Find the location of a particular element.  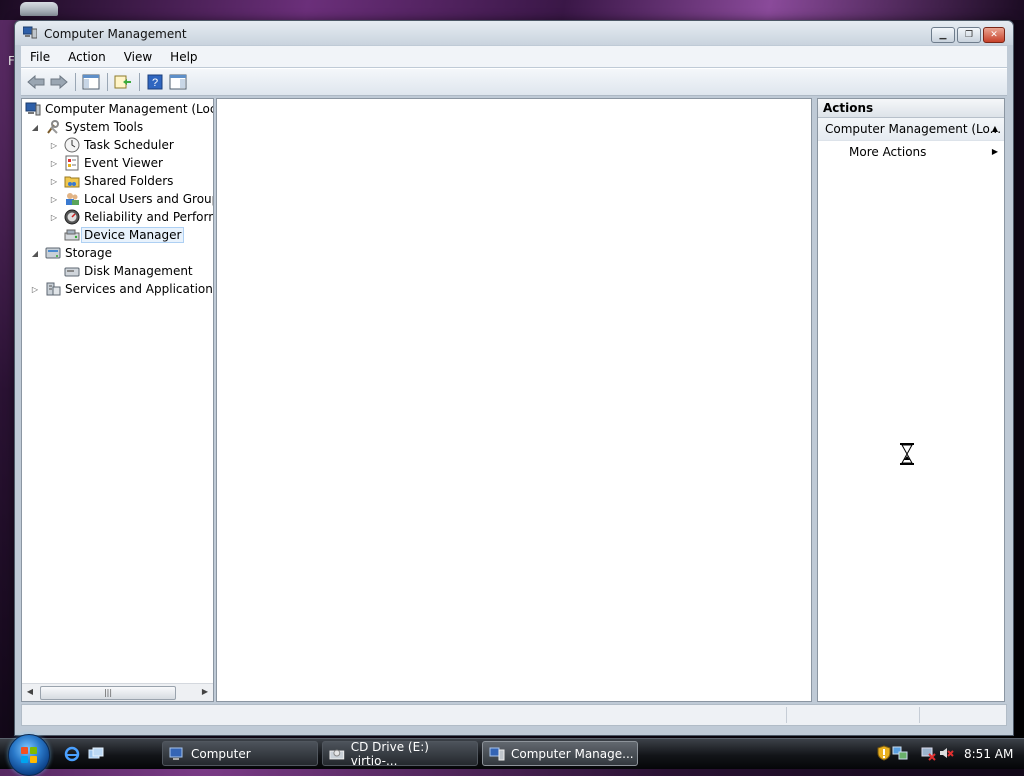

tree-item-device-manager: Device Manager is located at coordinates (117, 235).